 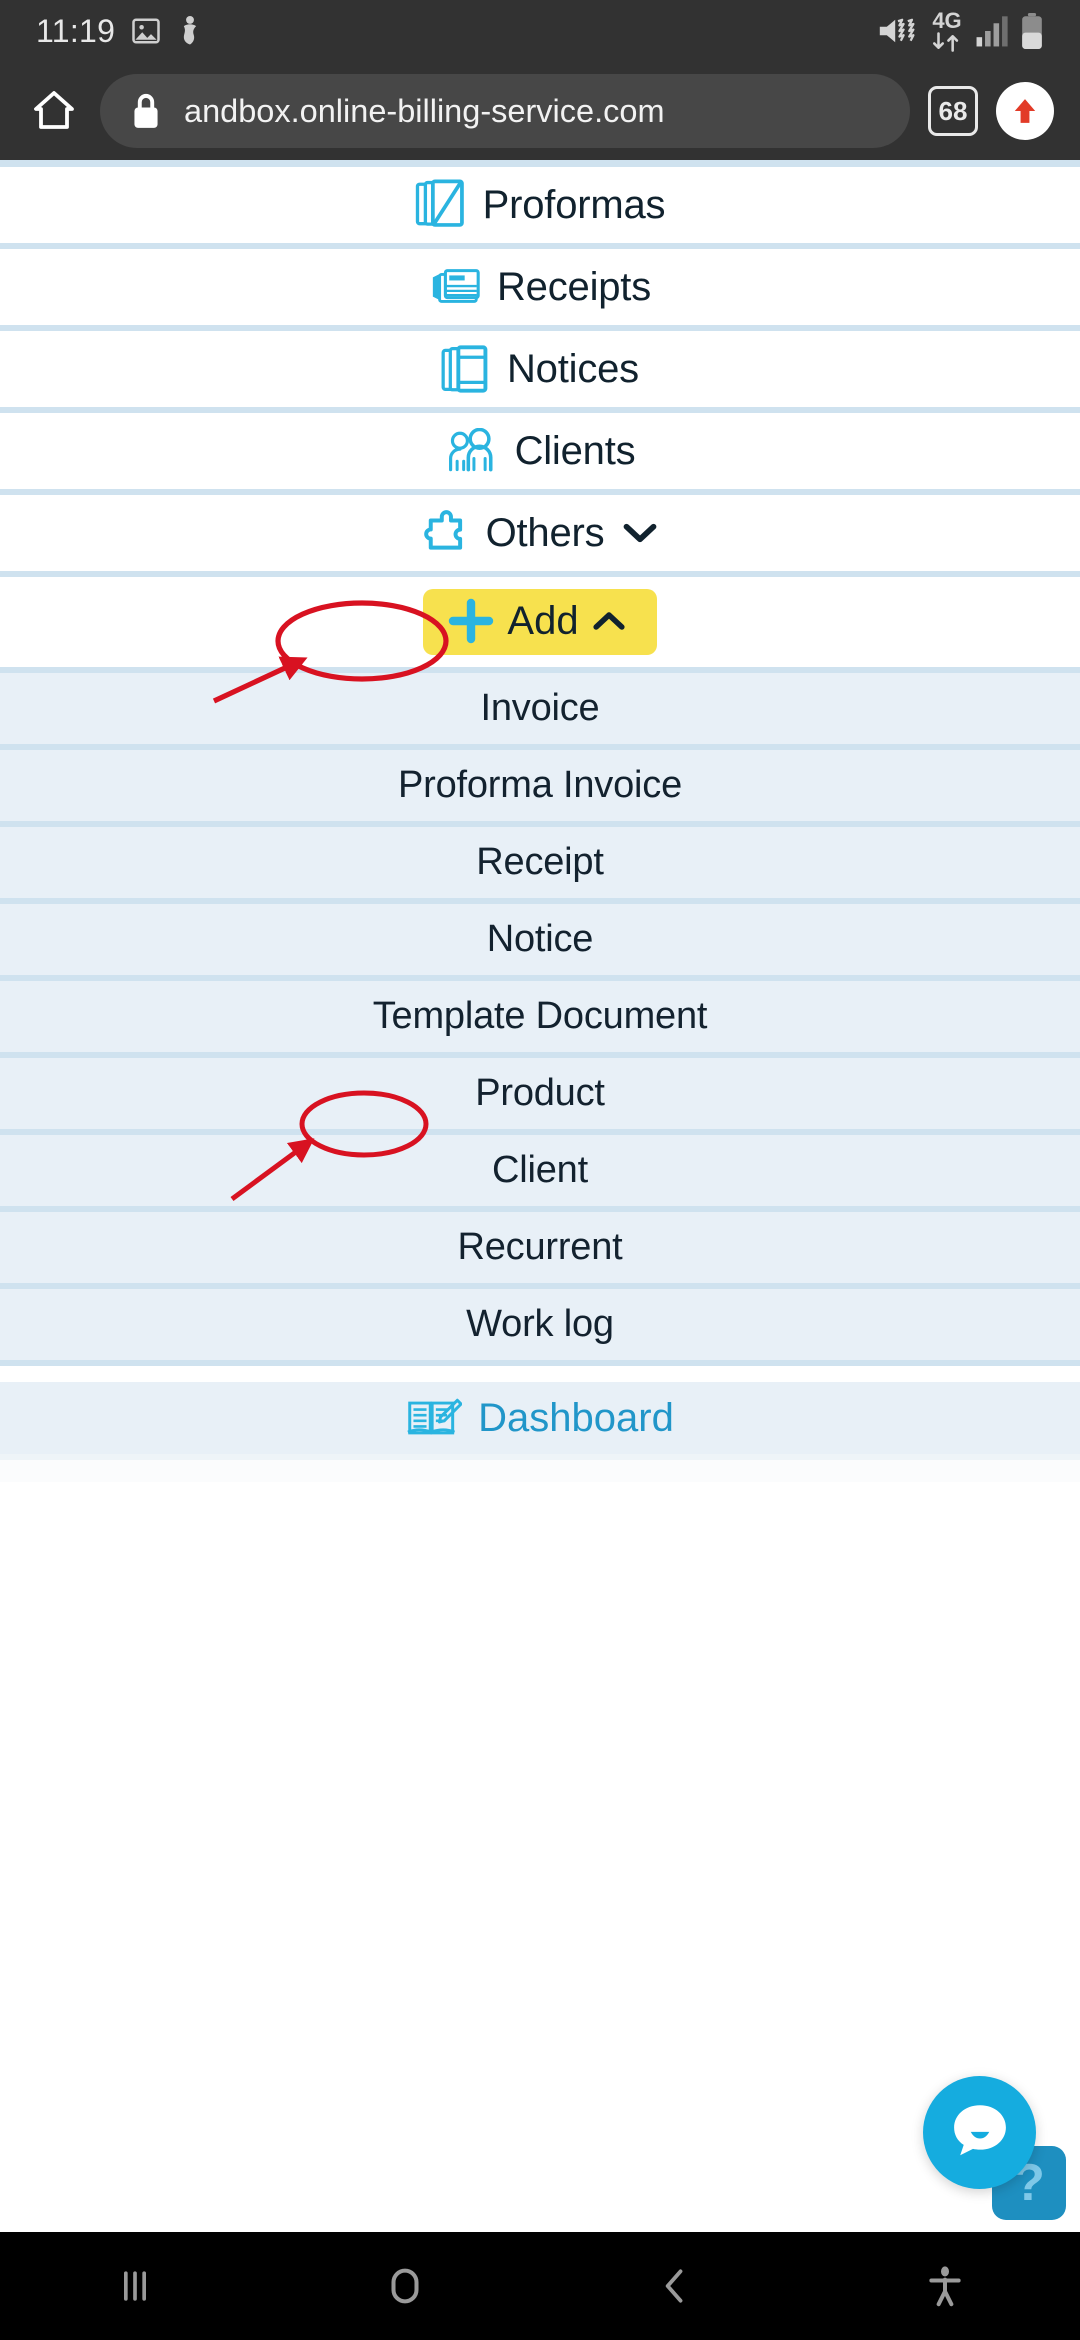 I want to click on add-menu-item-template-document: Template Document, so click(x=540, y=1019).